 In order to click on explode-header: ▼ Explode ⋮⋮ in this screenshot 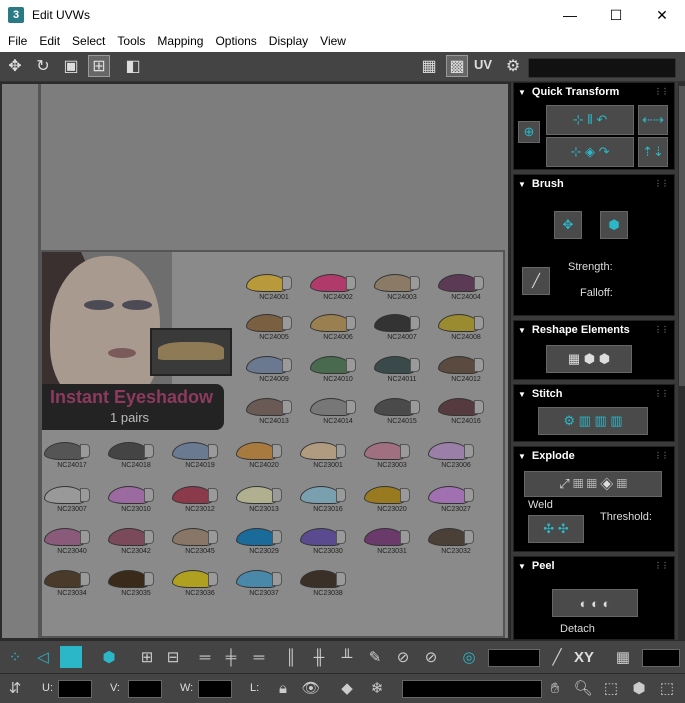, I will do `click(594, 456)`.